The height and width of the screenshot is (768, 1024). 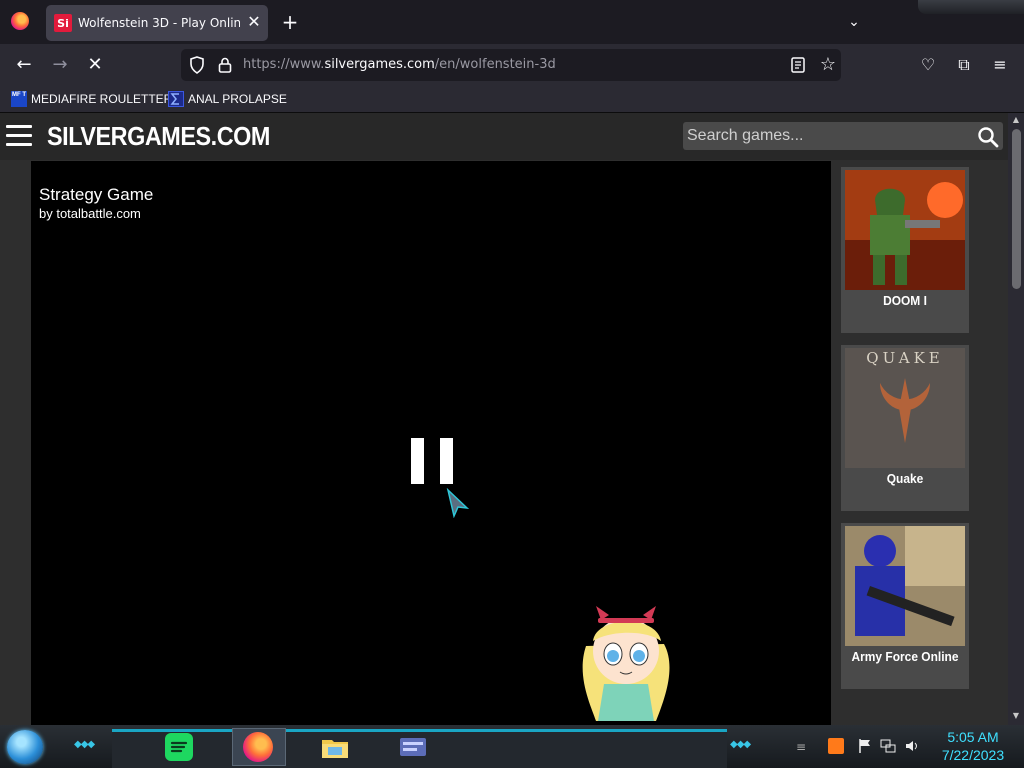 What do you see at coordinates (798, 65) in the screenshot?
I see `reader-view-icon` at bounding box center [798, 65].